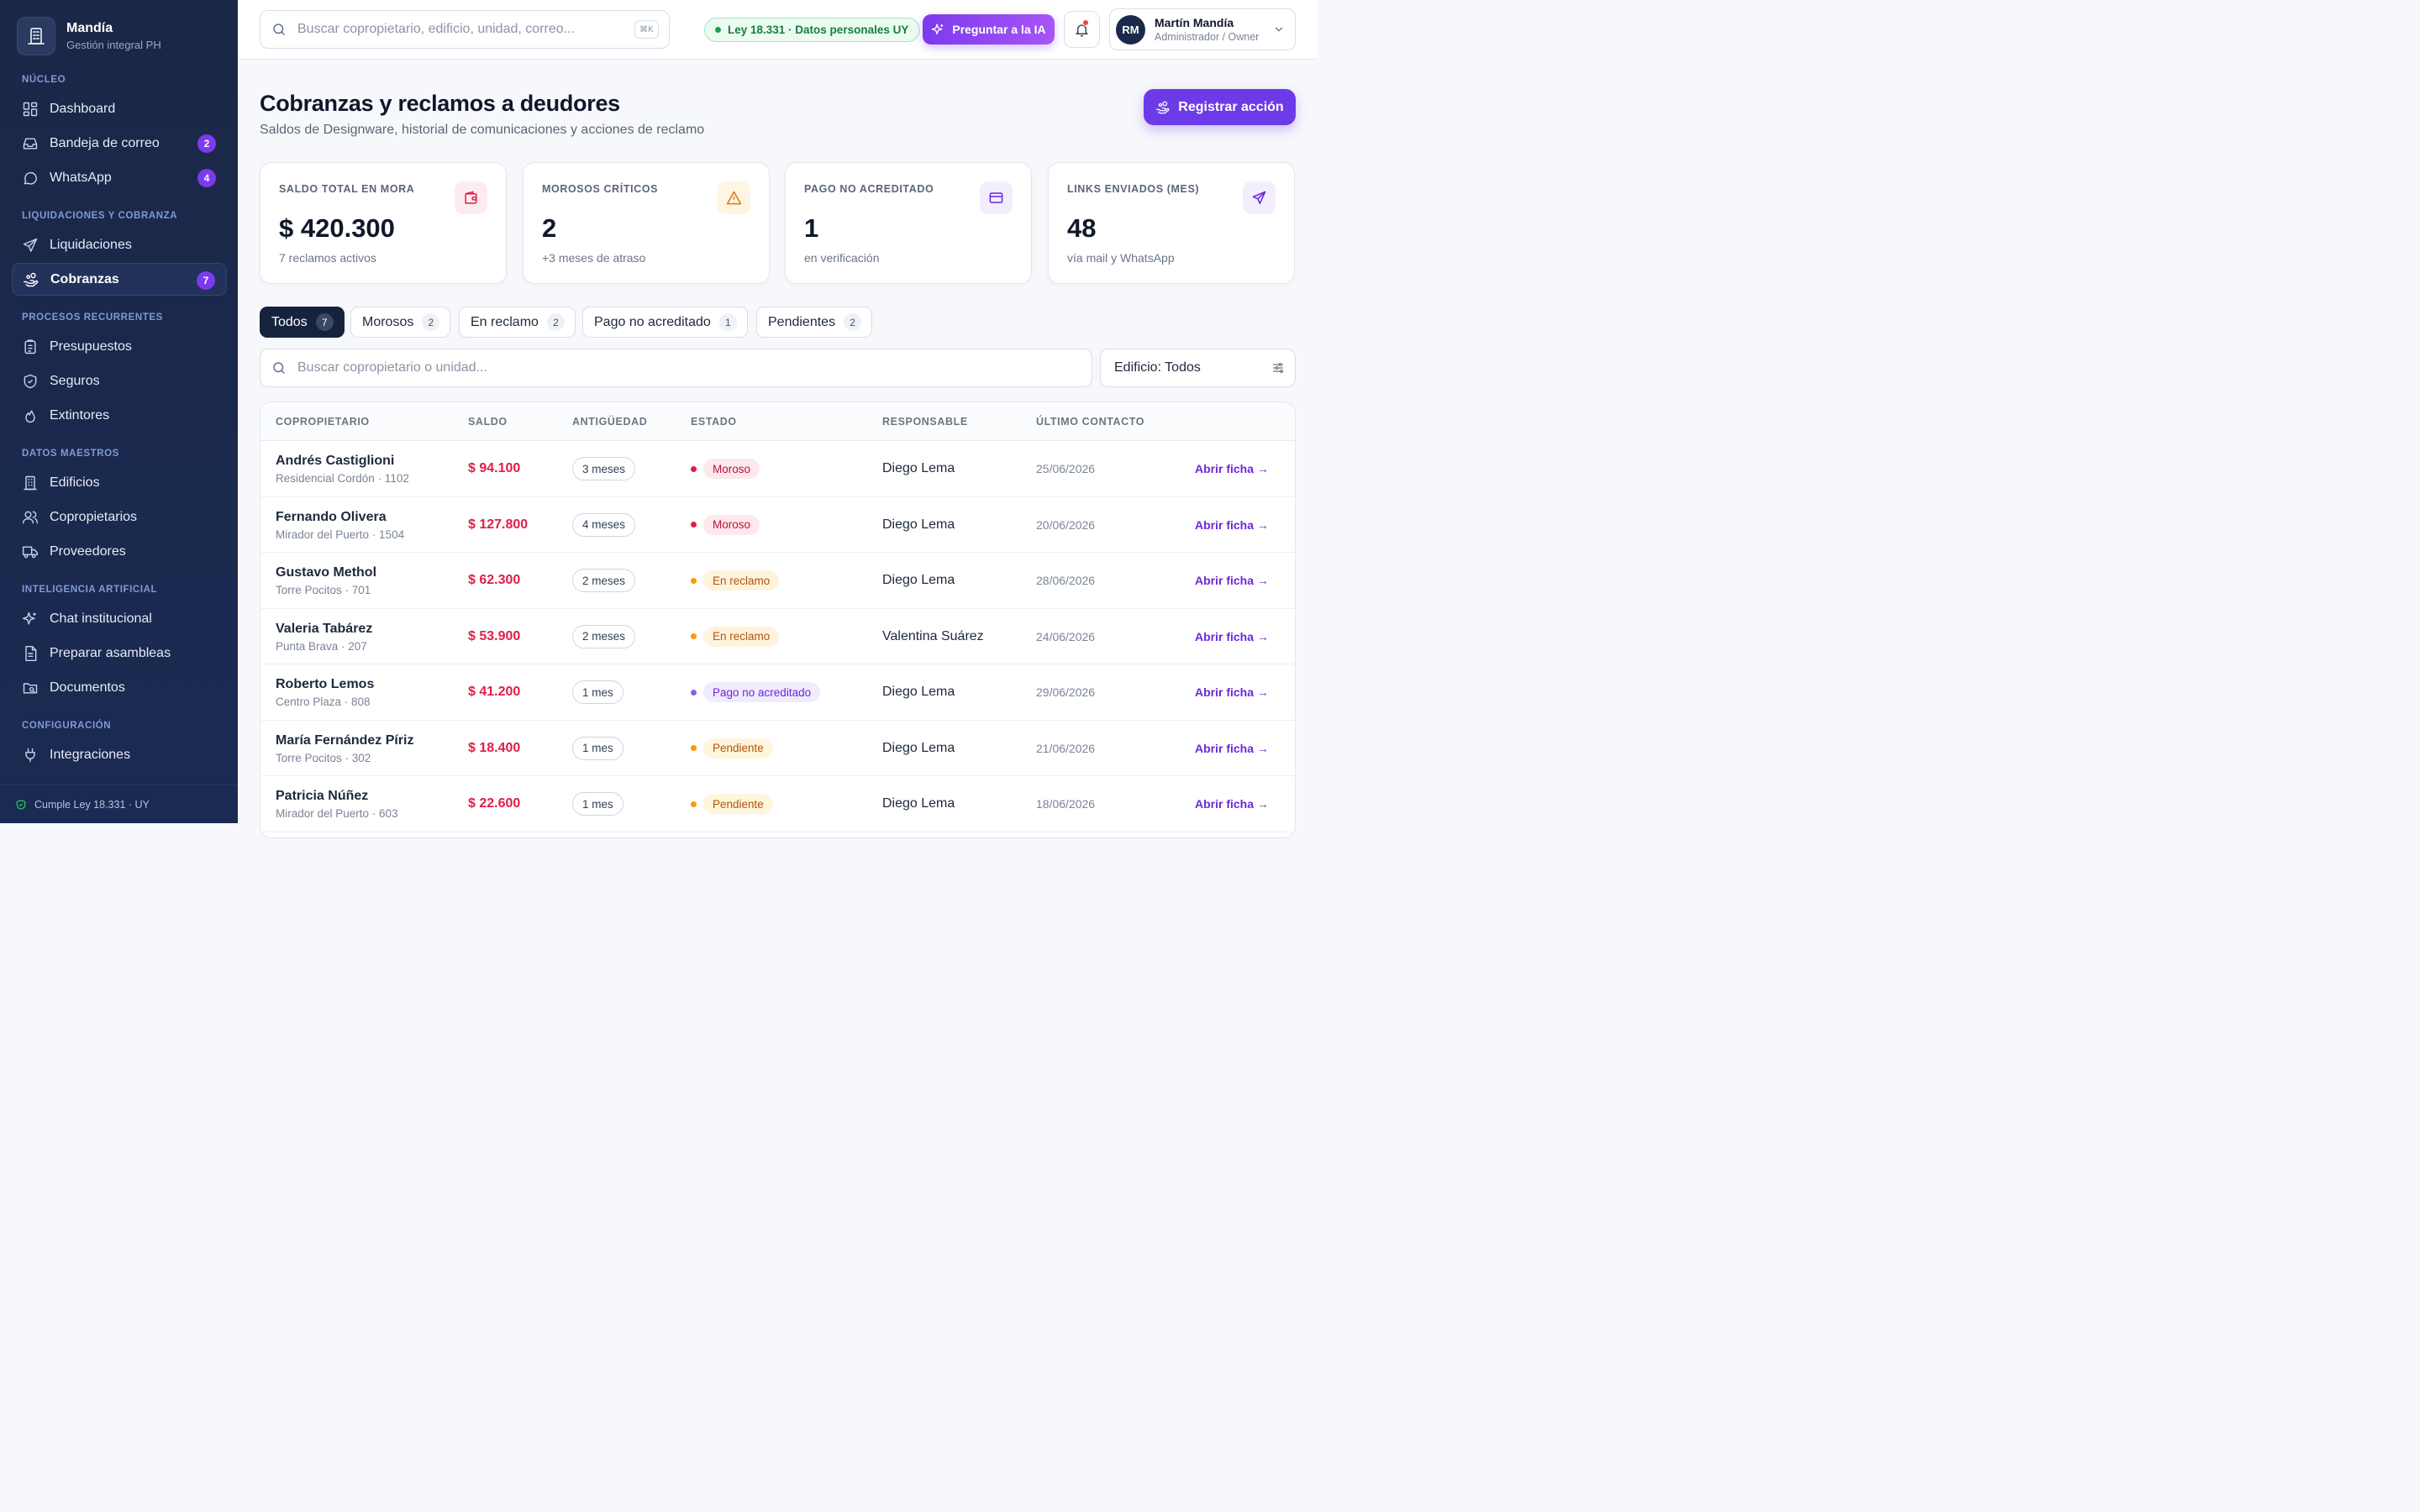 The image size is (2420, 1512). What do you see at coordinates (488, 422) in the screenshot?
I see `column-header: SALDO` at bounding box center [488, 422].